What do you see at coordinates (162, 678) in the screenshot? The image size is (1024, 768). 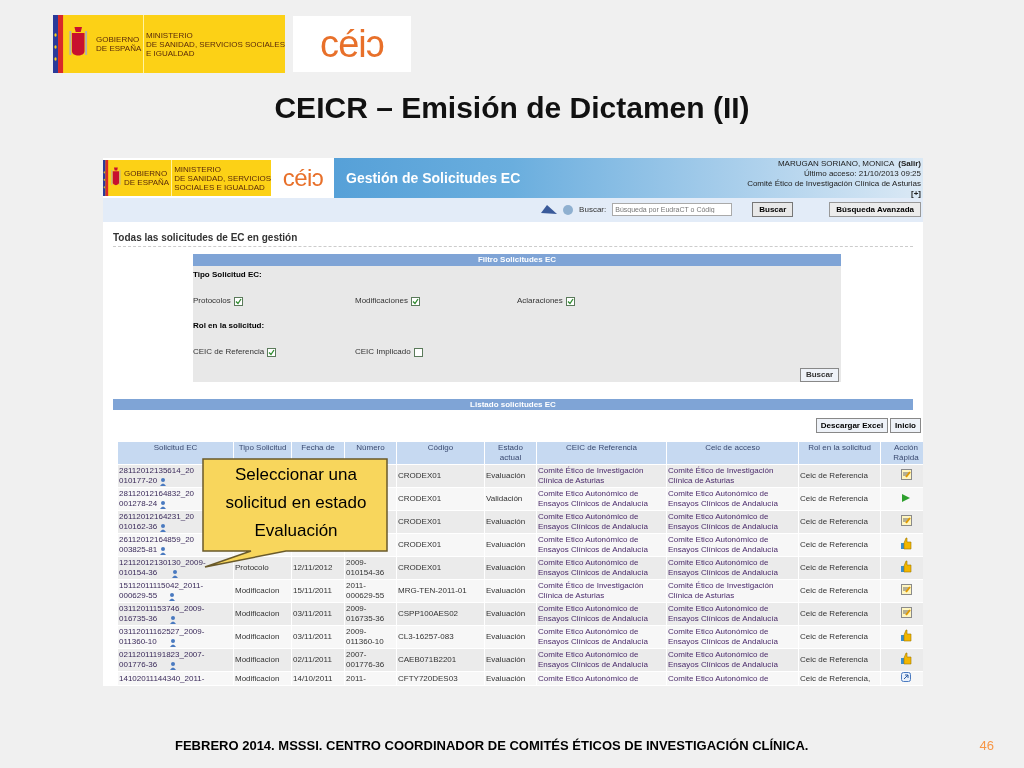 I see `request-id-link: 14102011144340_2011-` at bounding box center [162, 678].